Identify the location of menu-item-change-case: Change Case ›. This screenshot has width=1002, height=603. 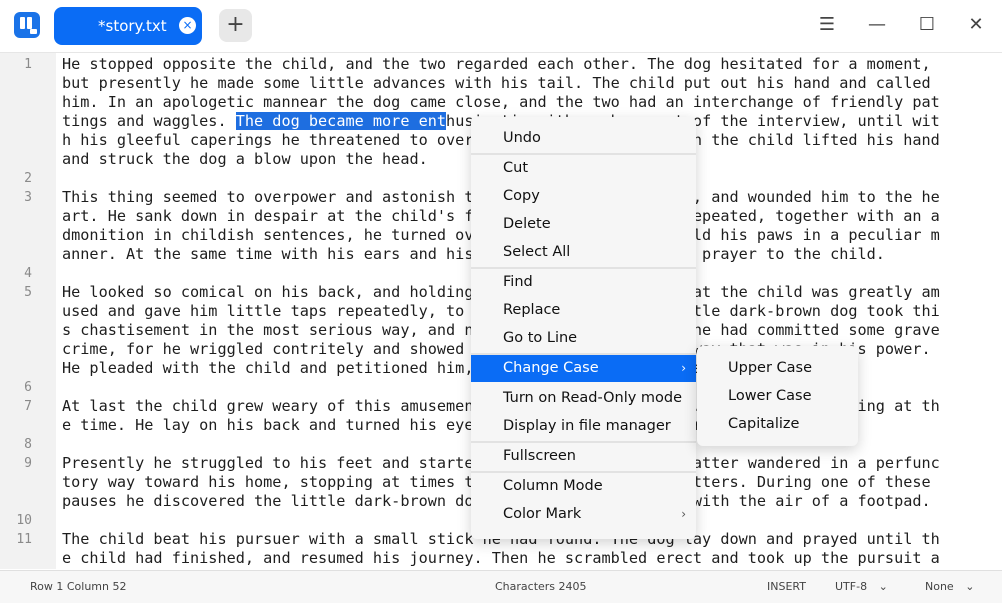
(583, 368).